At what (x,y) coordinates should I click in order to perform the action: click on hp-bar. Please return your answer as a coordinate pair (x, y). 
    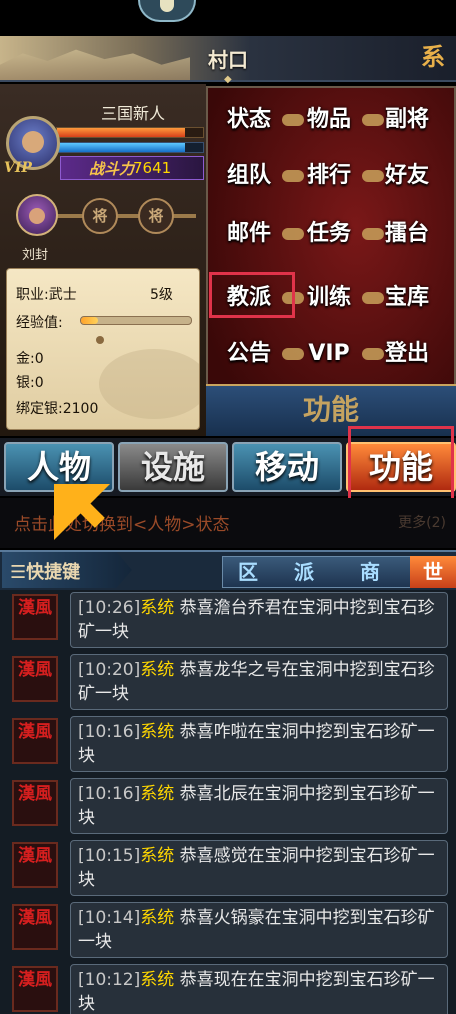
    Looking at the image, I should click on (130, 132).